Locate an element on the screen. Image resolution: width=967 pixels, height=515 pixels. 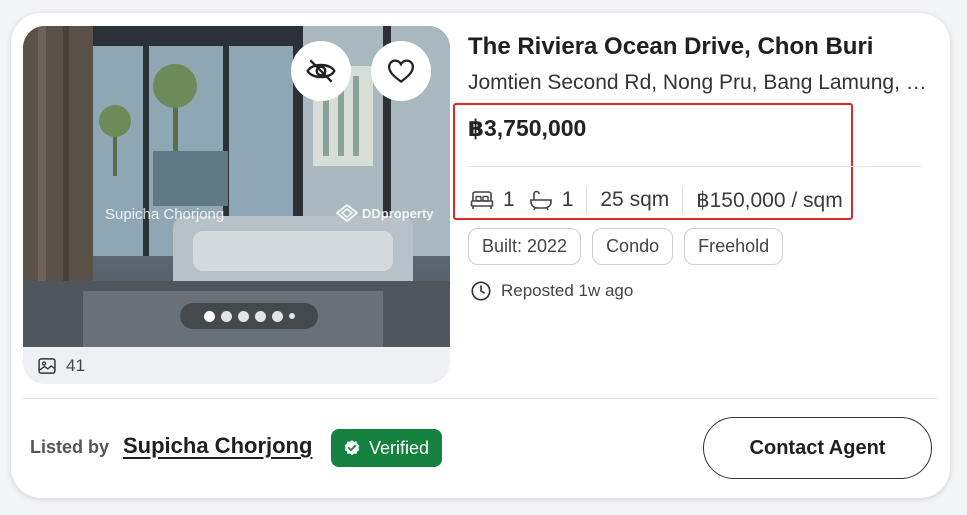
reposted-text: Reposted 1w ago is located at coordinates (567, 290).